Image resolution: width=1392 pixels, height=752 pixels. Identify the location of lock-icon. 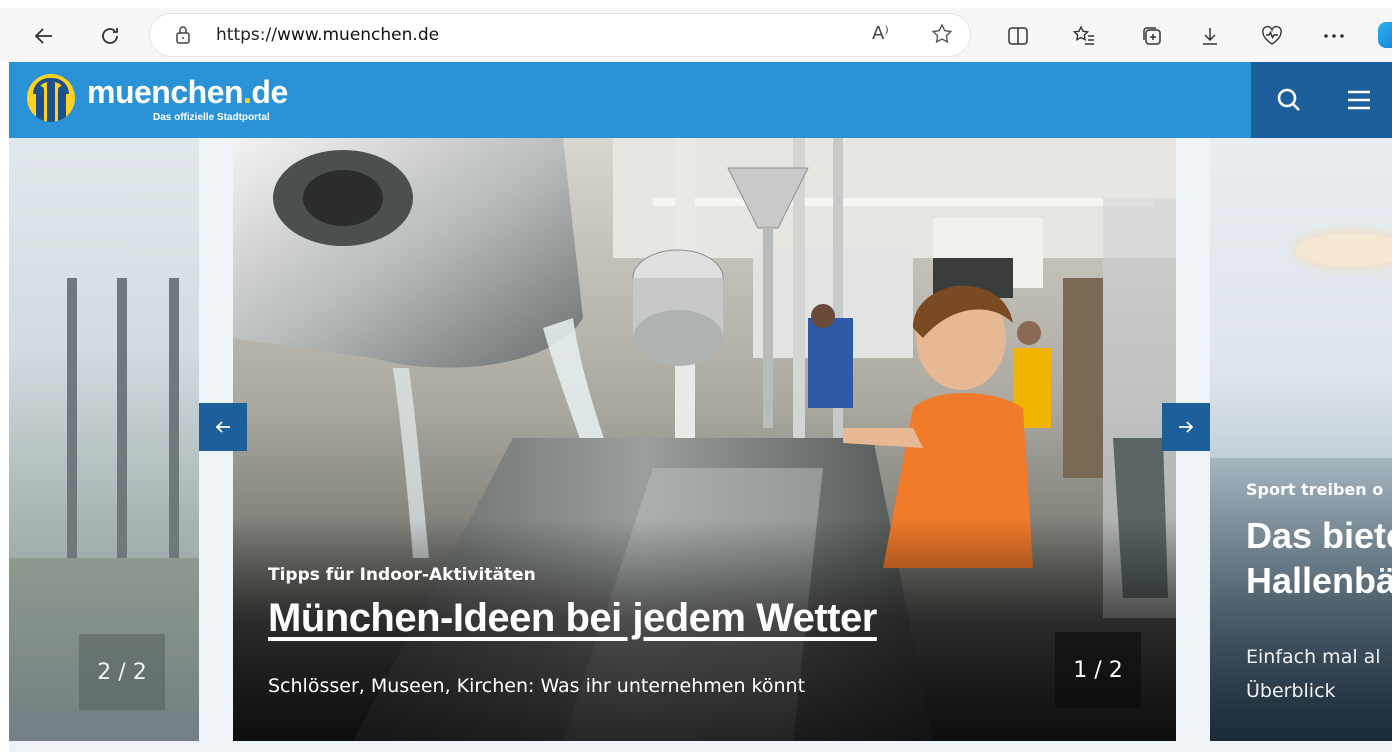
(183, 37).